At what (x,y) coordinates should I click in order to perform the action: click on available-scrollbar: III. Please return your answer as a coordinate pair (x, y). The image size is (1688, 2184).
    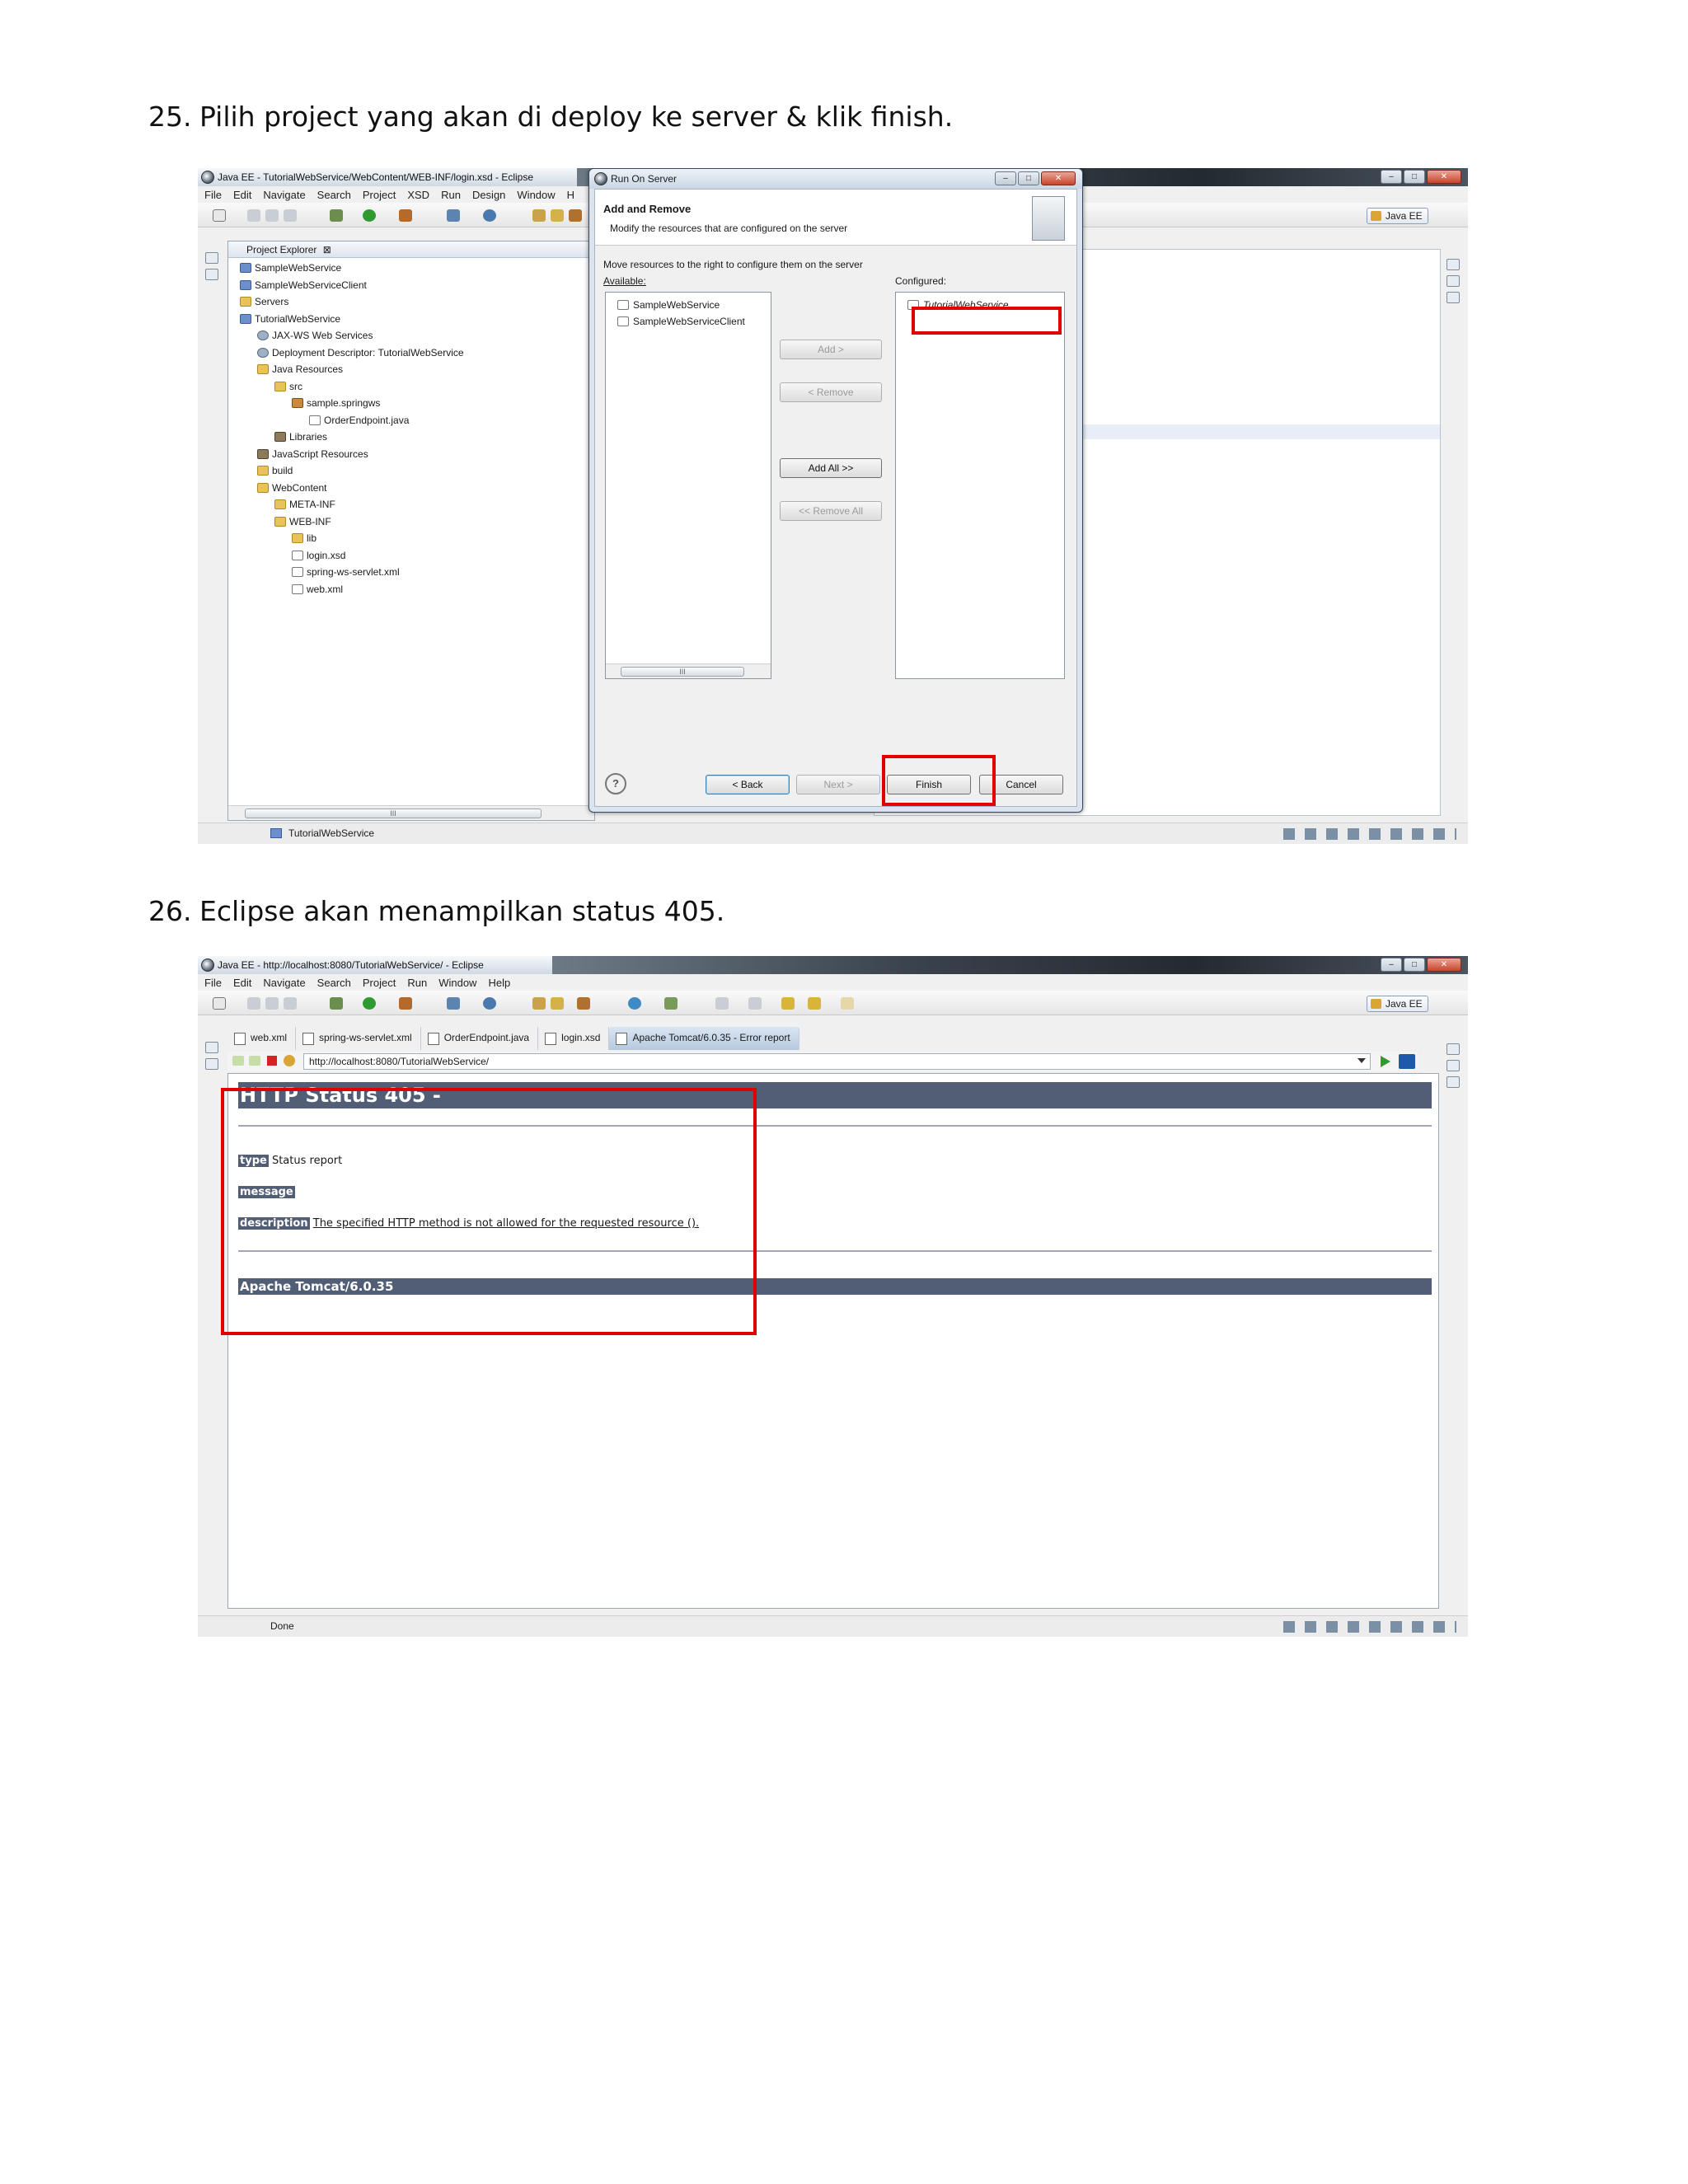
    Looking at the image, I should click on (689, 670).